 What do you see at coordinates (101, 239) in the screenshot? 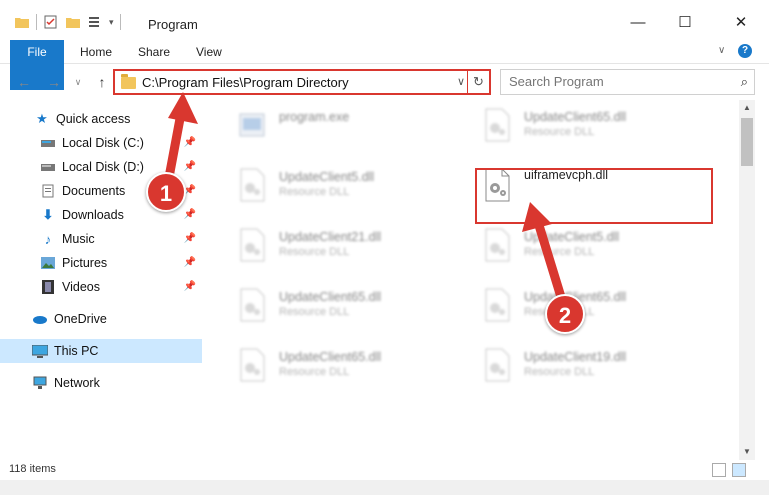
I see `sidebar-item-music: ♪ Music 📌` at bounding box center [101, 239].